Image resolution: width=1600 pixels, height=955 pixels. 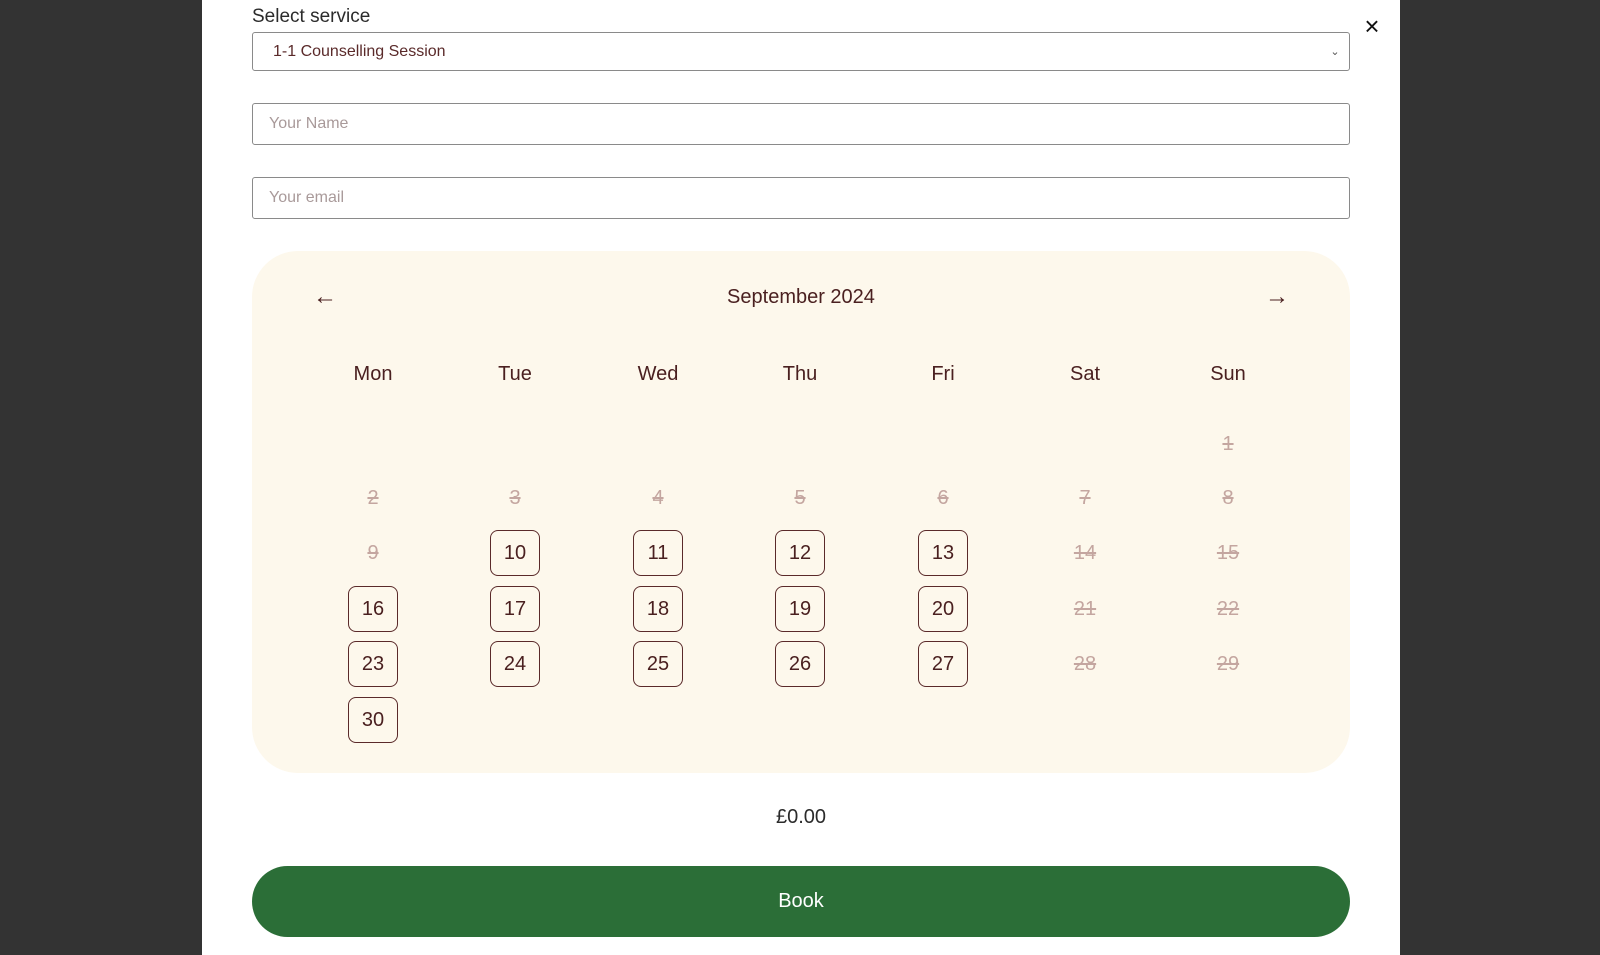 I want to click on calendar-day-available: 26, so click(x=800, y=664).